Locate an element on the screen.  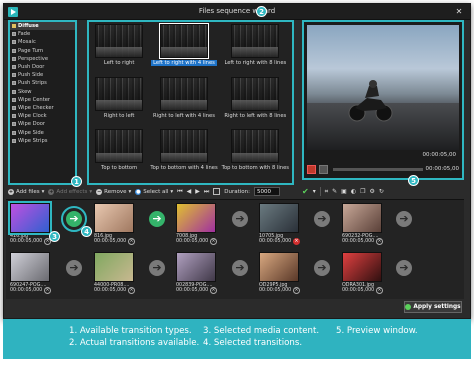
color-icon: ◐ is located at coordinates (353, 191).